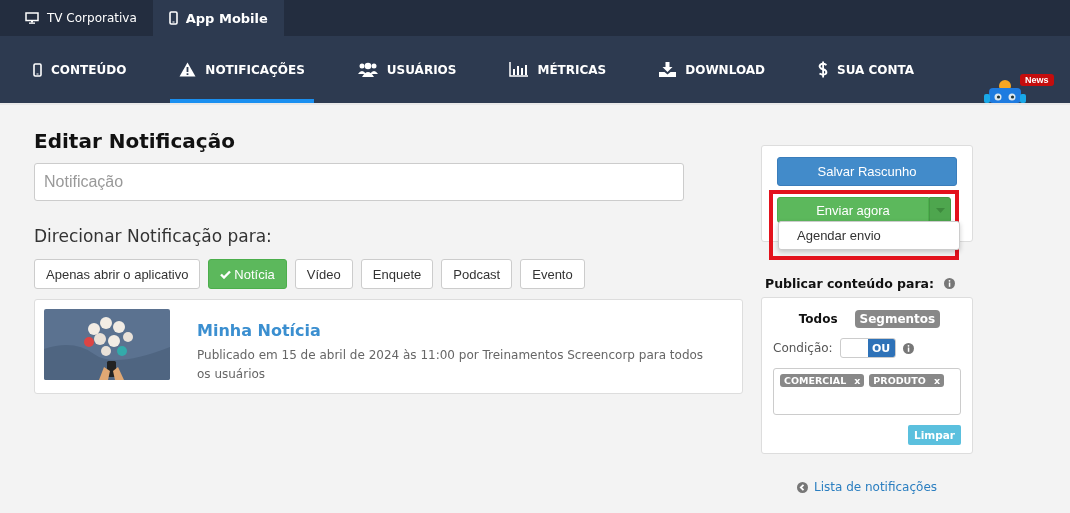  I want to click on audience-tab: Todos, so click(818, 319).